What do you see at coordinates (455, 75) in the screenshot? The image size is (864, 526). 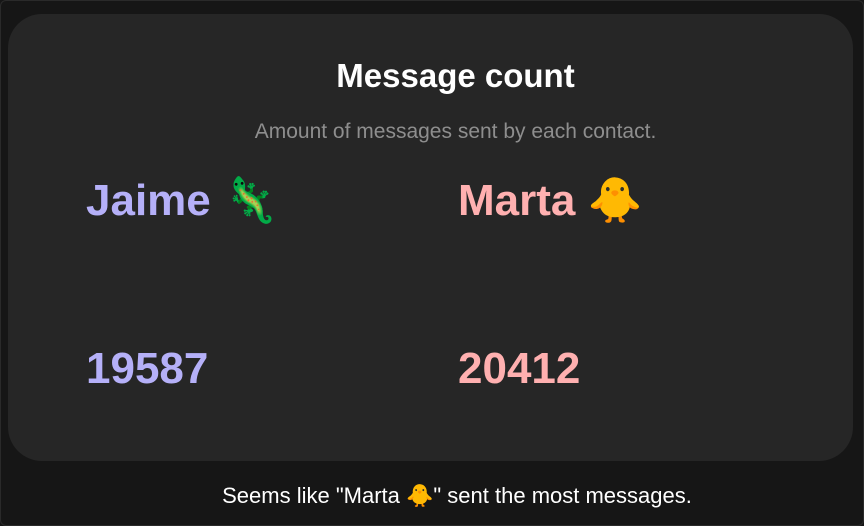 I see `card-title: Message count` at bounding box center [455, 75].